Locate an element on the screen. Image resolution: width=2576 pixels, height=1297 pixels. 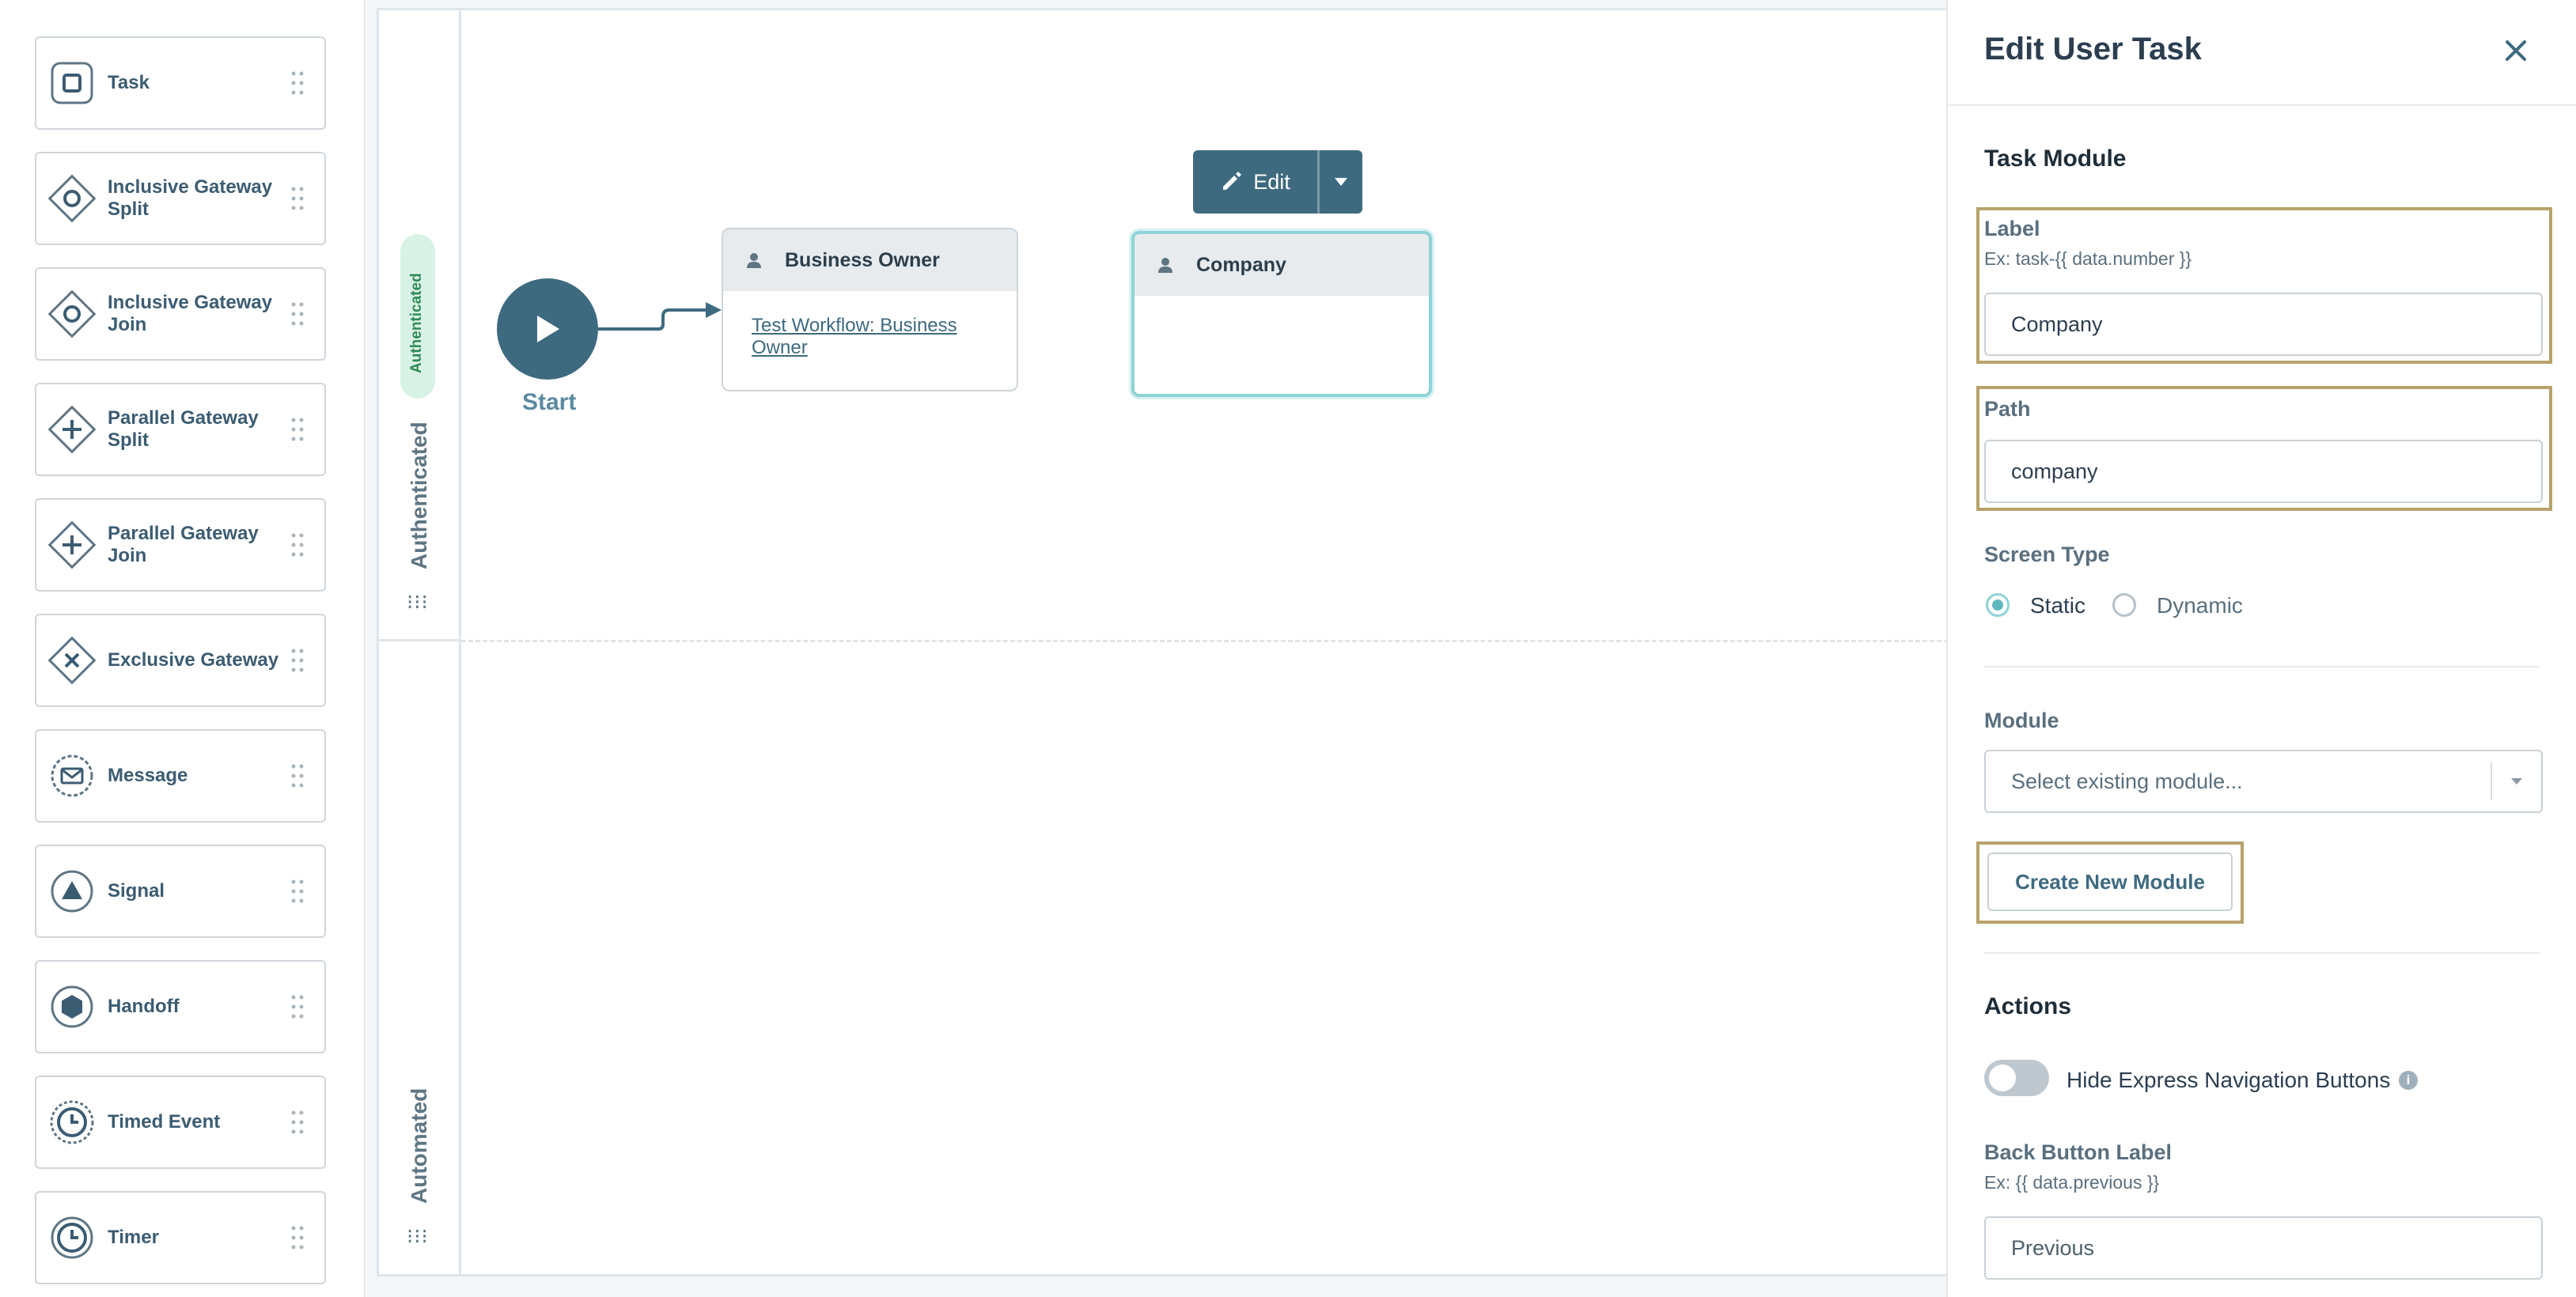
chevron-down-icon is located at coordinates (2516, 781).